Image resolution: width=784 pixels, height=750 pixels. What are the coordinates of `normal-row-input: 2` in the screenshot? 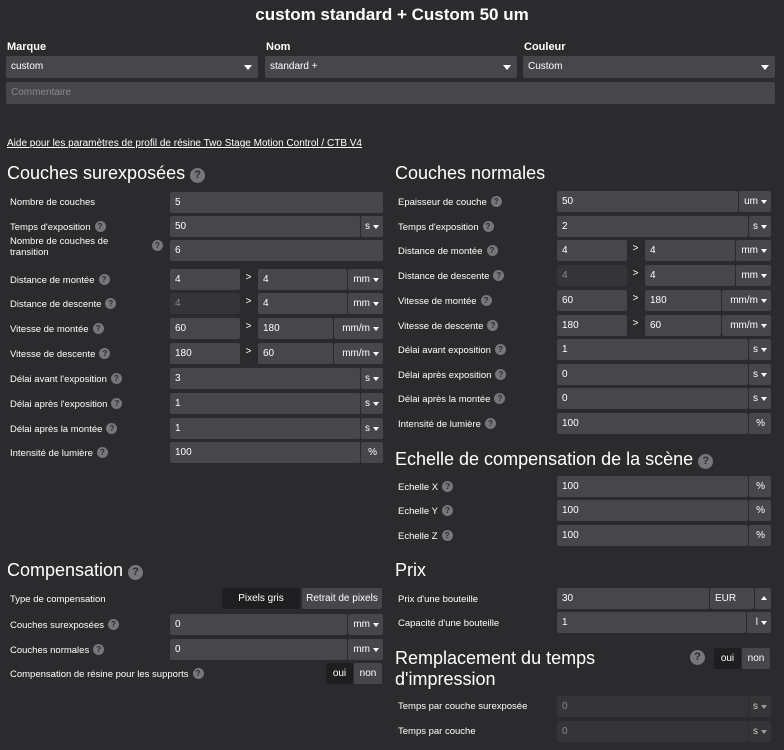 It's located at (652, 226).